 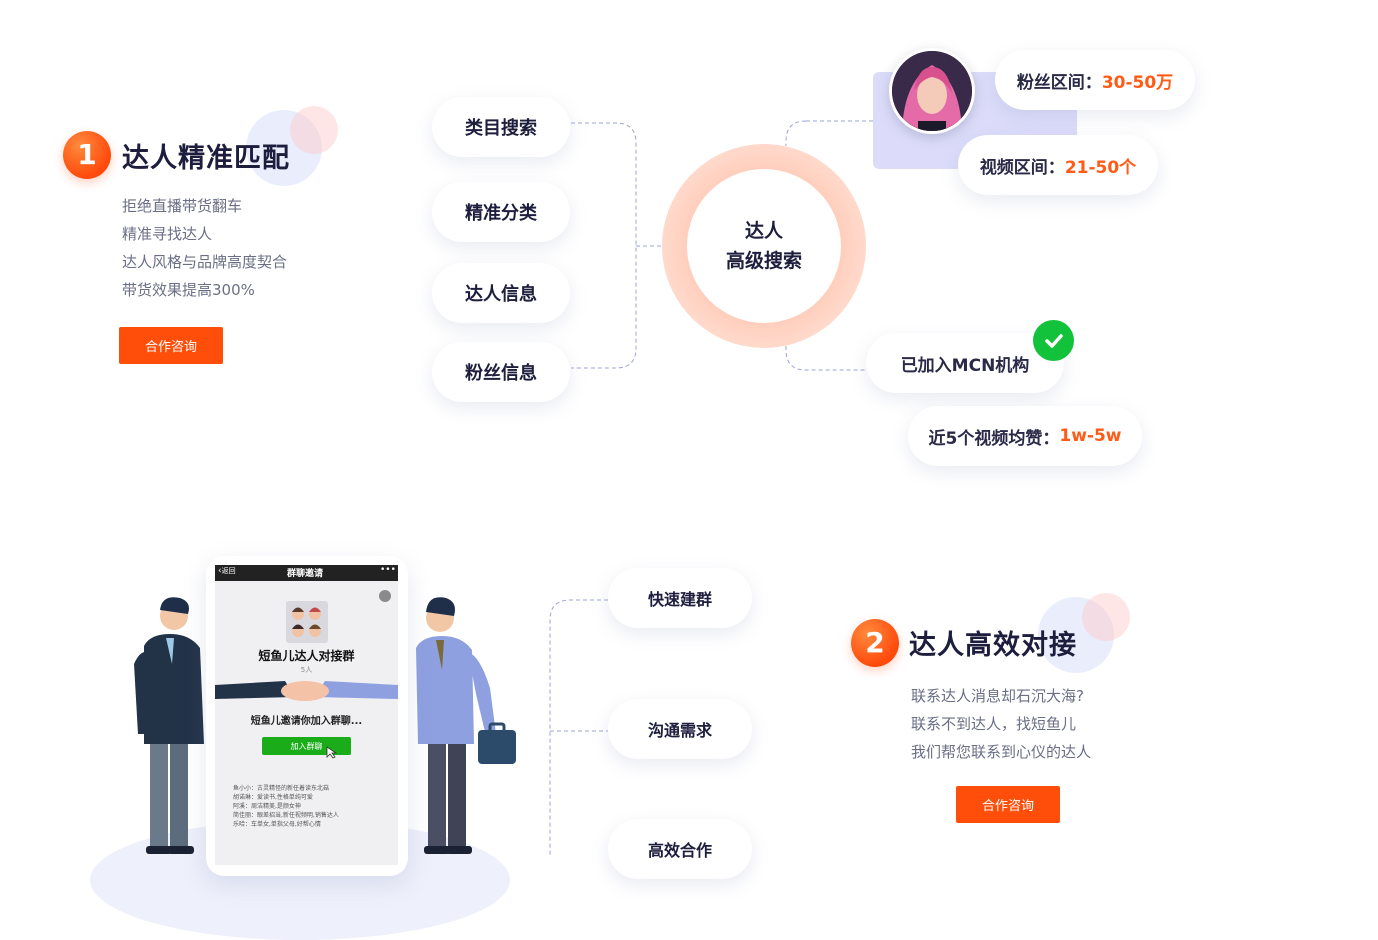 What do you see at coordinates (994, 438) in the screenshot?
I see `avg-likes-label: 近5个视频均赞：` at bounding box center [994, 438].